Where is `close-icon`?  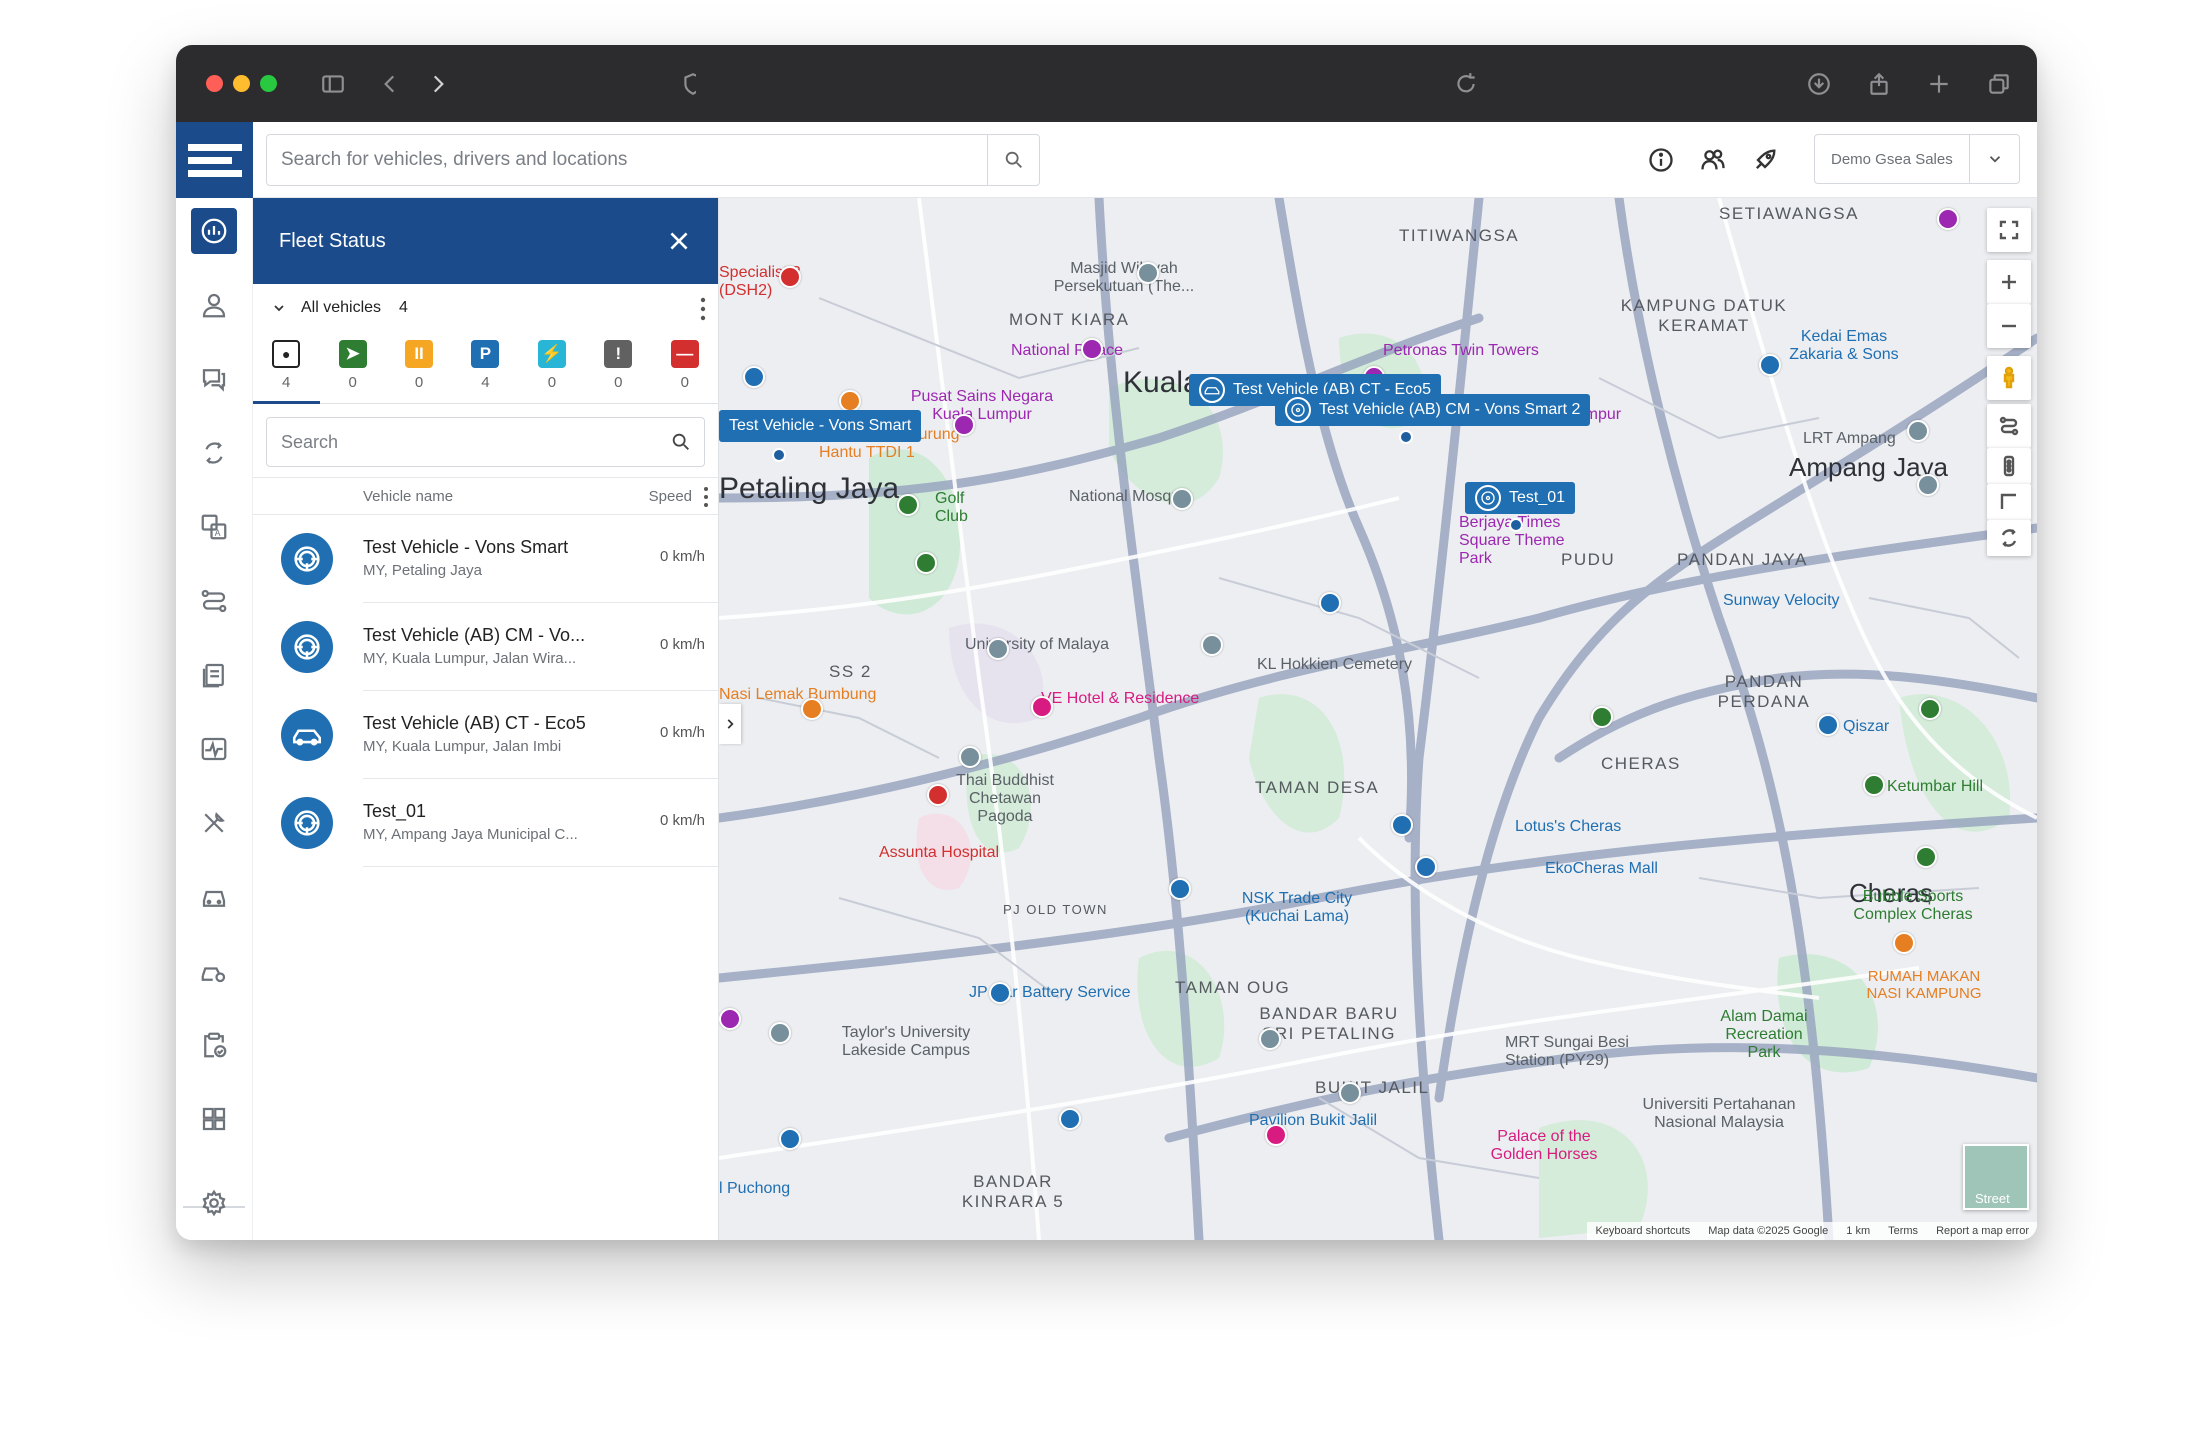 close-icon is located at coordinates (679, 241).